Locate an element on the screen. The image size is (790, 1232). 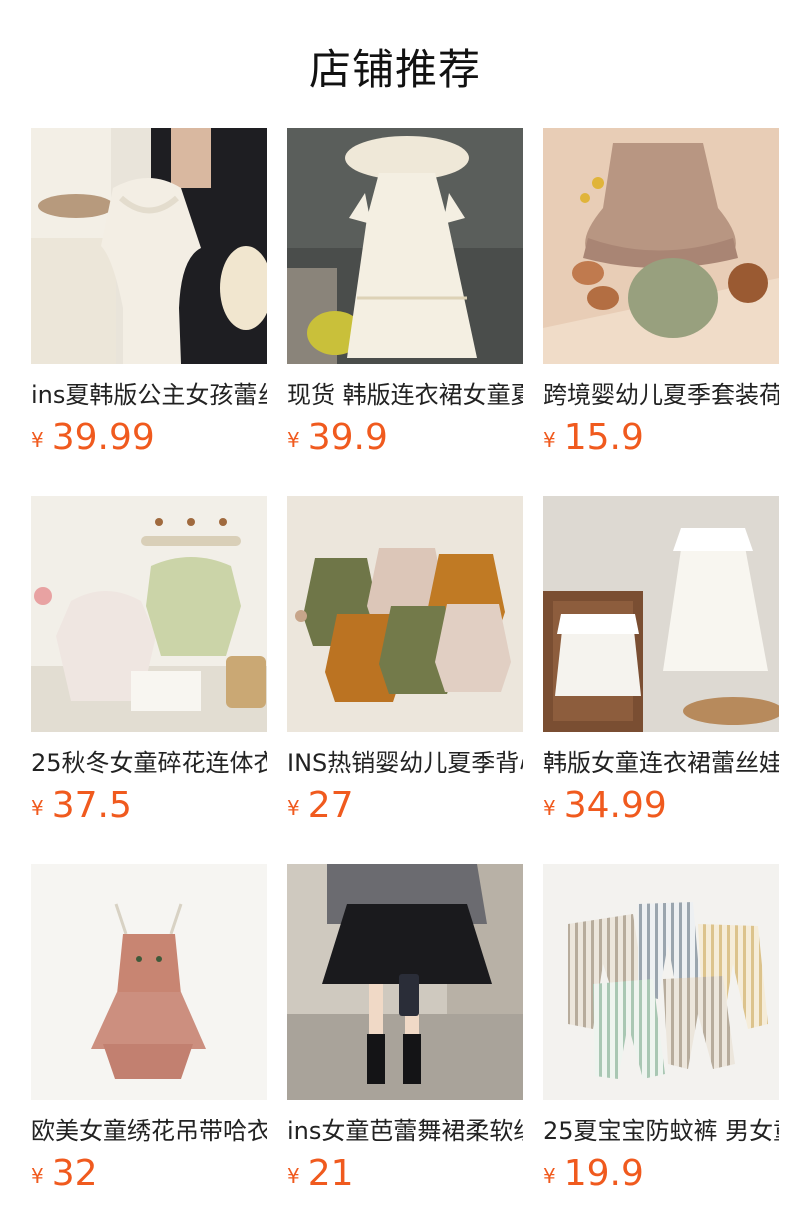
page-title: 店铺推荐 is located at coordinates (394, 69).